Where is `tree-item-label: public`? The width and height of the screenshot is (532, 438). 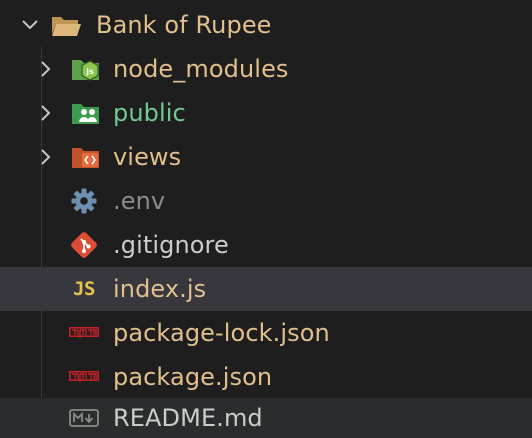
tree-item-label: public is located at coordinates (149, 113).